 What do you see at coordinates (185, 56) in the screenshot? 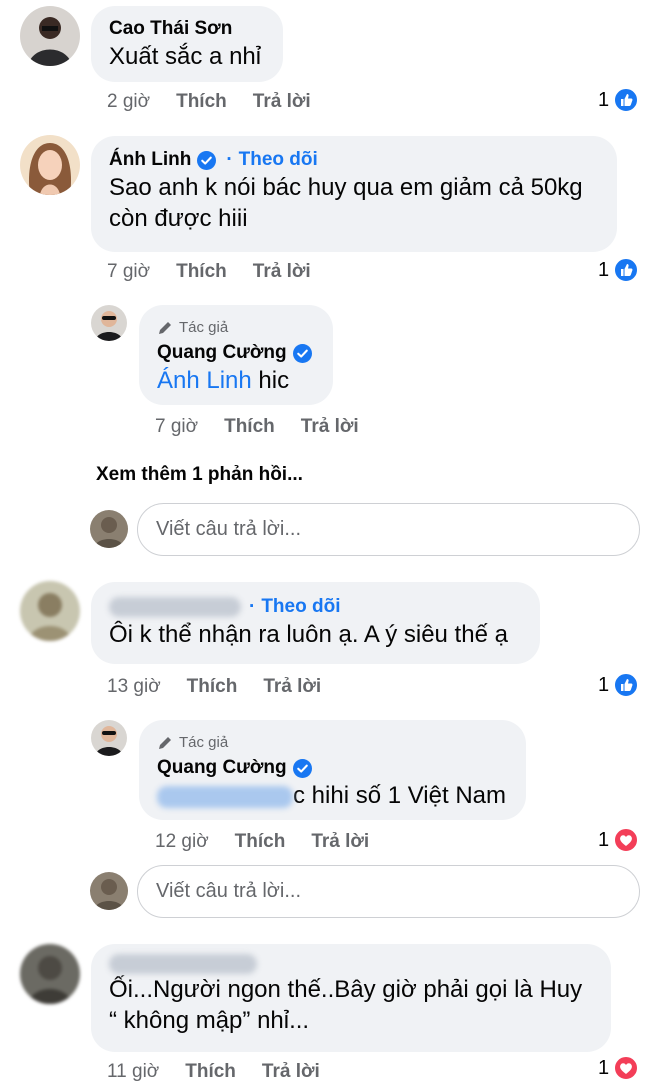
I see `comment-text: Xuất sắc a nhỉ` at bounding box center [185, 56].